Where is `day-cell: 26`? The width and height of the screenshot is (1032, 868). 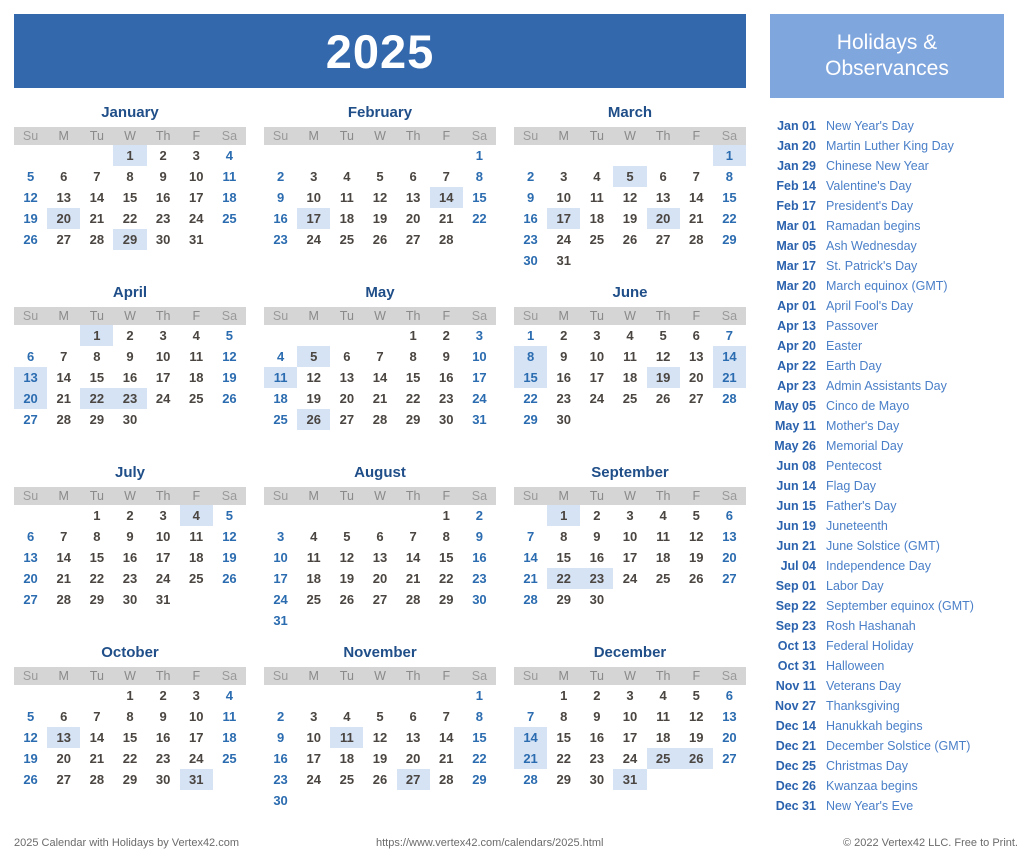
day-cell: 26 is located at coordinates (30, 779).